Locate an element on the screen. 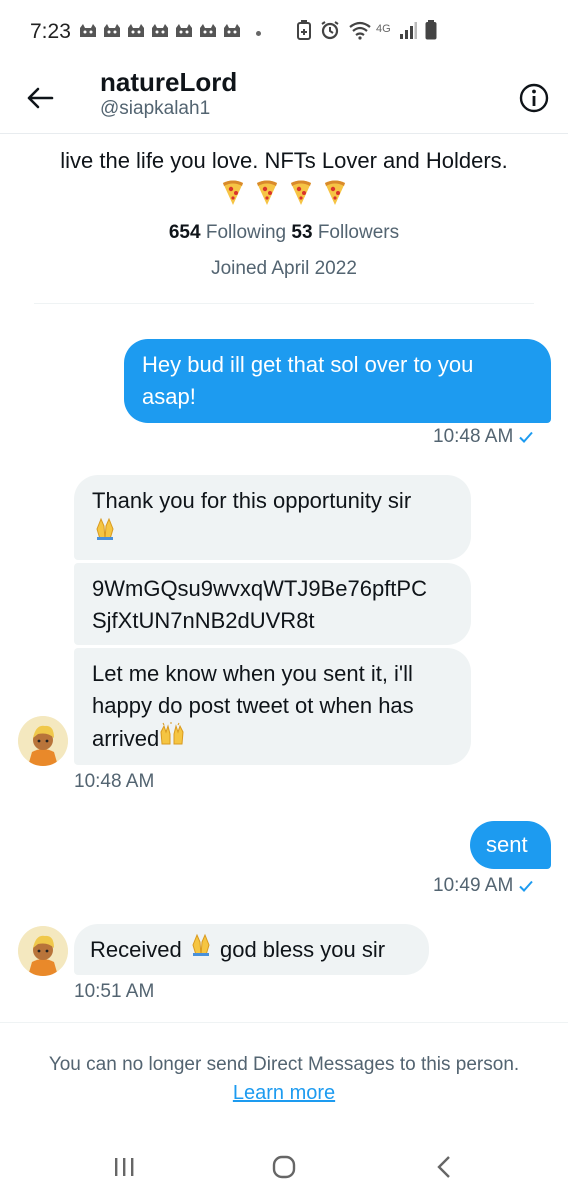 The width and height of the screenshot is (568, 1200). message-line: SjfXtUN7nNB2dUVR8t is located at coordinates (203, 620).